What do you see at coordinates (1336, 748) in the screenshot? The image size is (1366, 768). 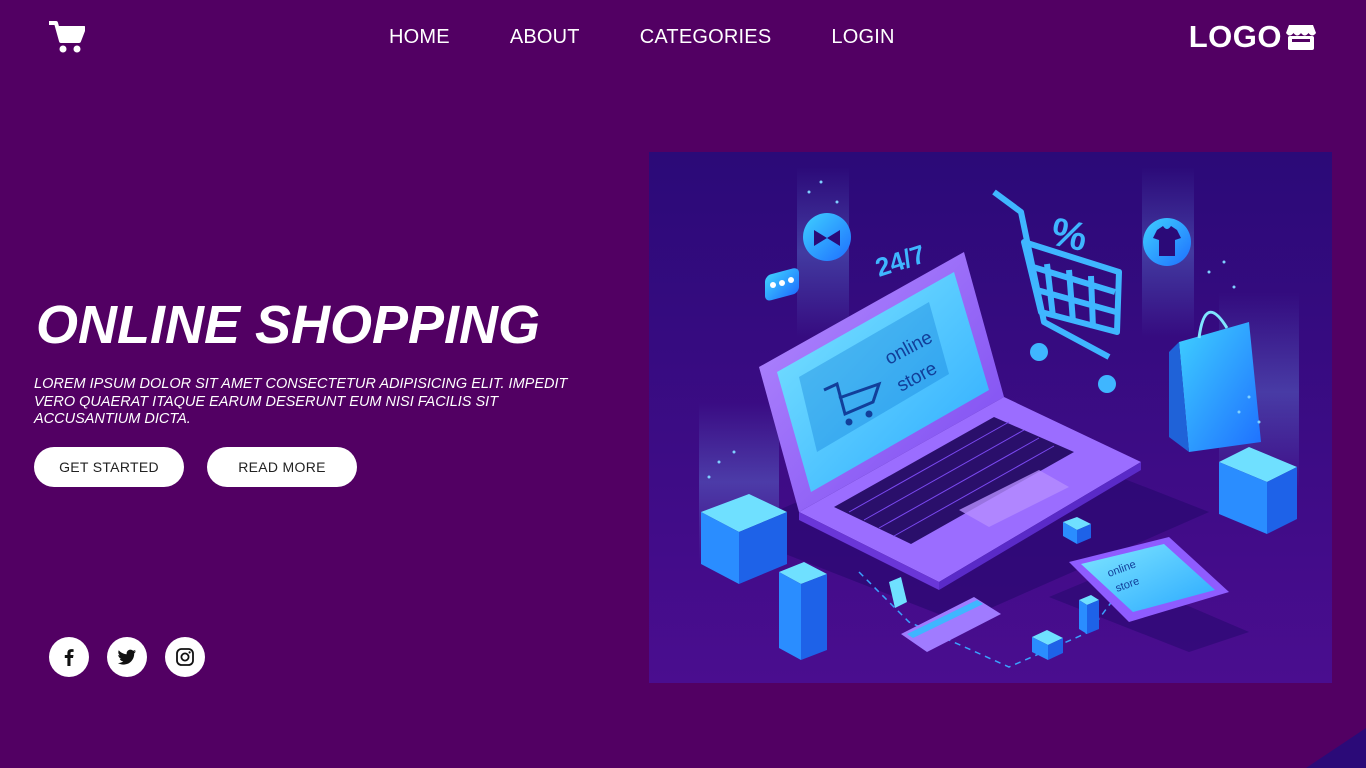 I see `corner-decoration` at bounding box center [1336, 748].